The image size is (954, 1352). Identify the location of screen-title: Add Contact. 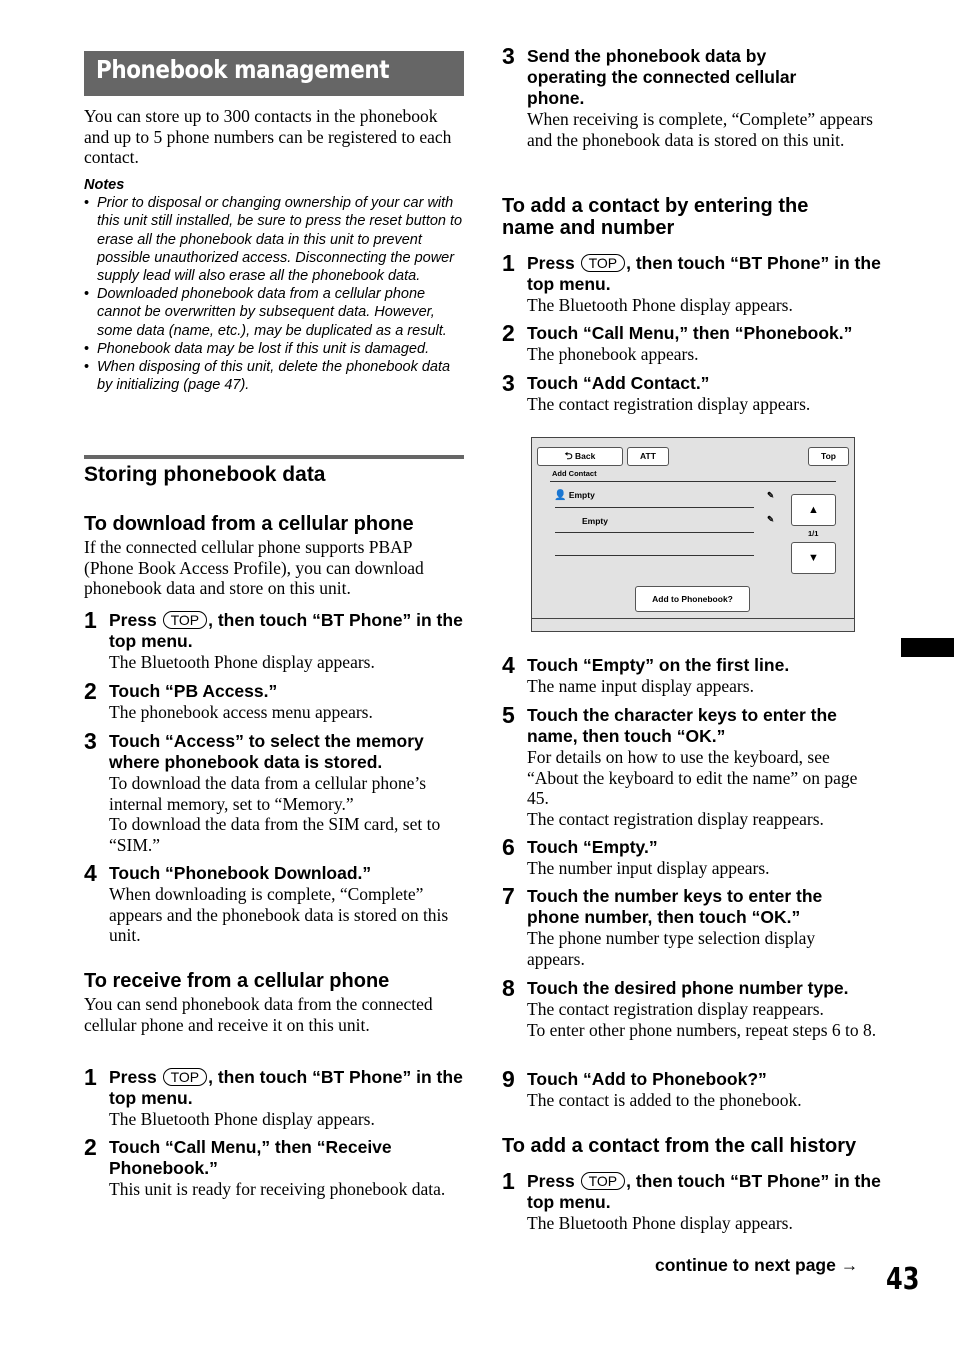
(574, 473).